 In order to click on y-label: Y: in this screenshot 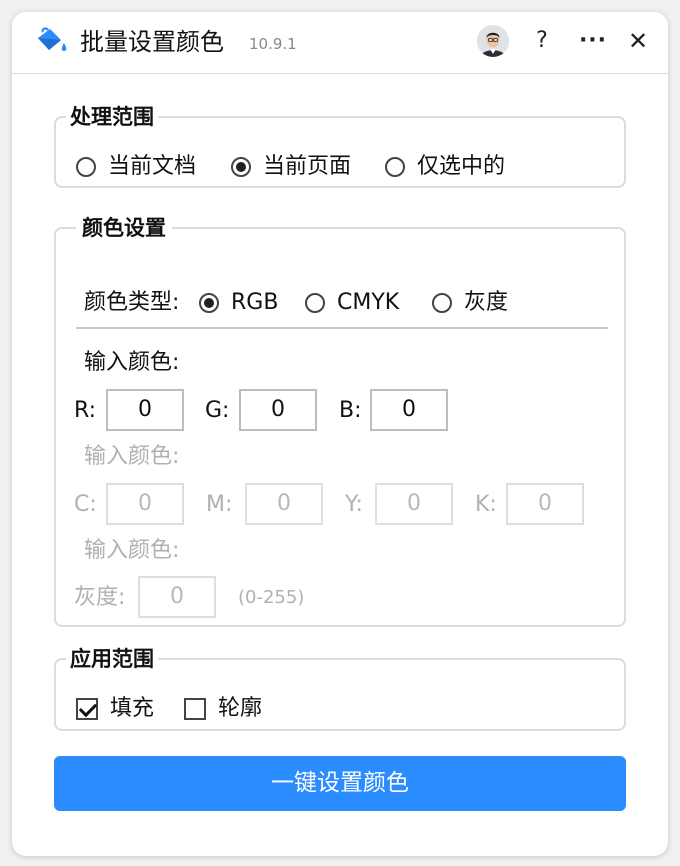, I will do `click(354, 504)`.